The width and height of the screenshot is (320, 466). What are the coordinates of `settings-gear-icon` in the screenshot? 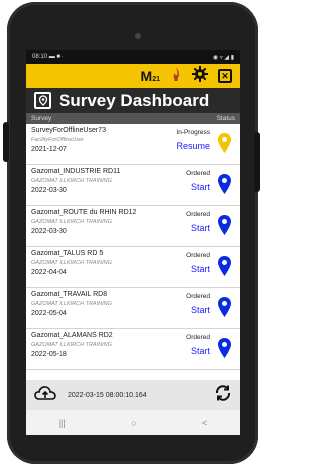 It's located at (200, 76).